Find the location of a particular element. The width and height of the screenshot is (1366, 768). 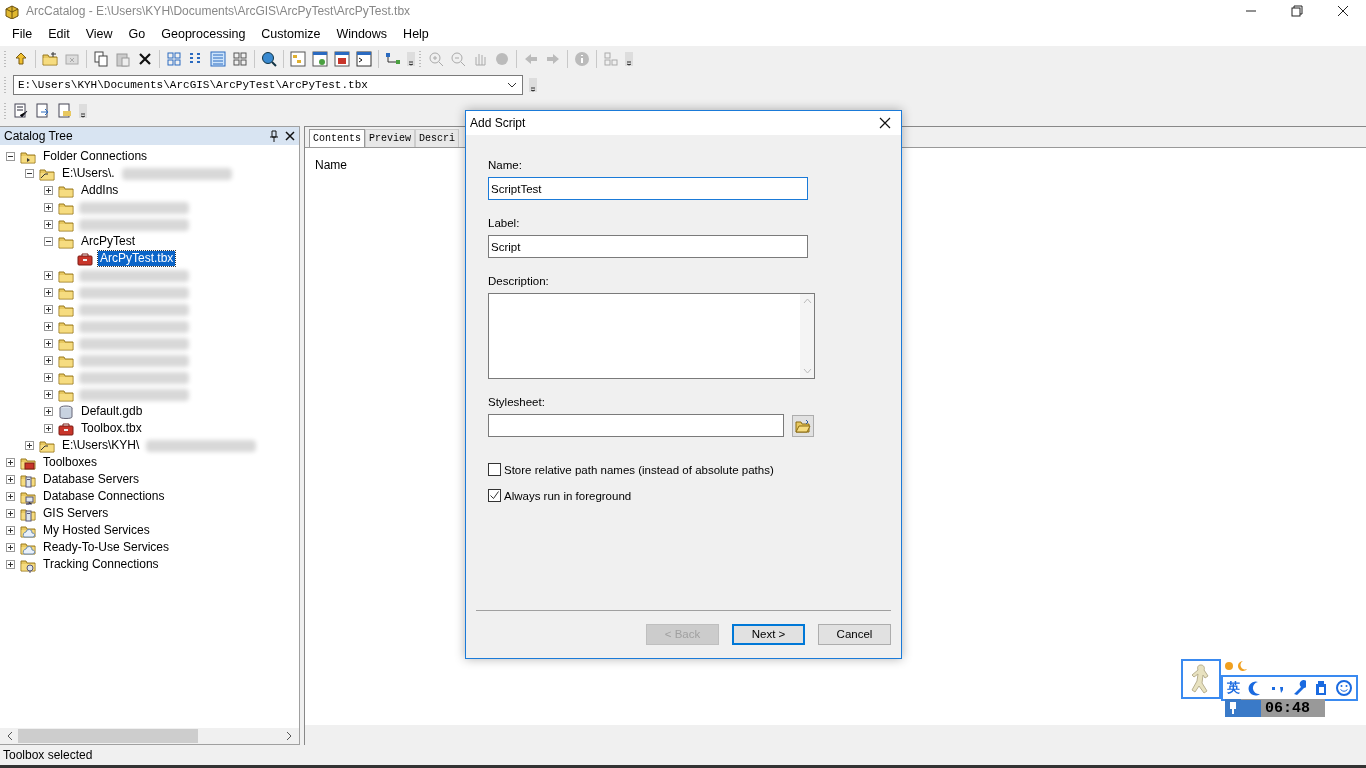

tree-item: Database Servers is located at coordinates (91, 479).